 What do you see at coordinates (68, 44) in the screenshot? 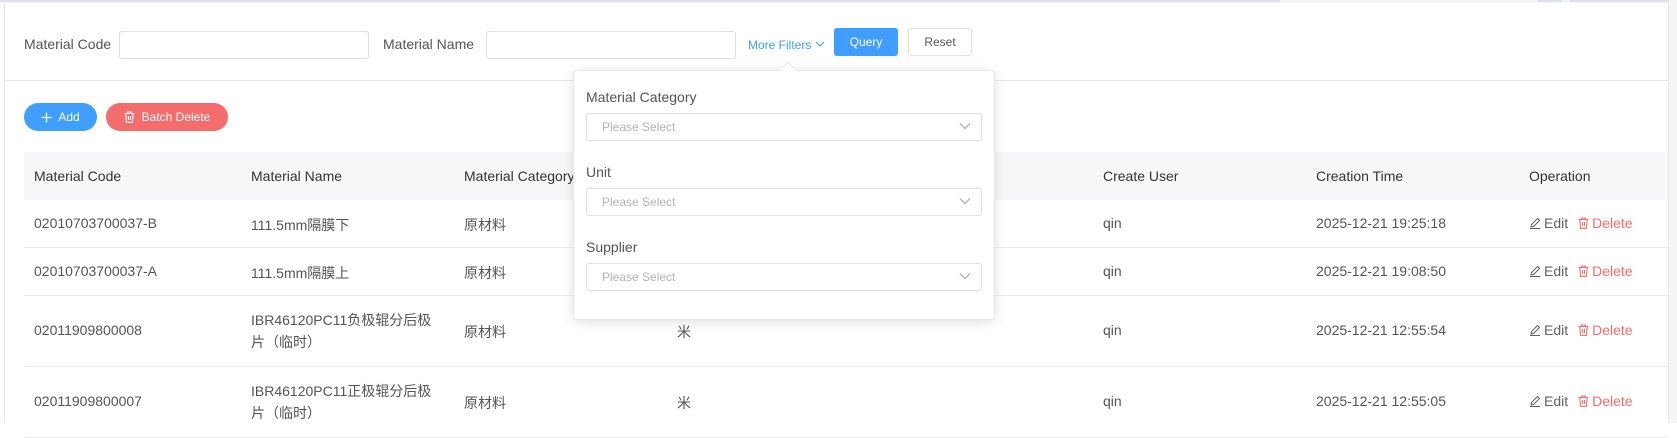
I see `material-code-label: Material Code` at bounding box center [68, 44].